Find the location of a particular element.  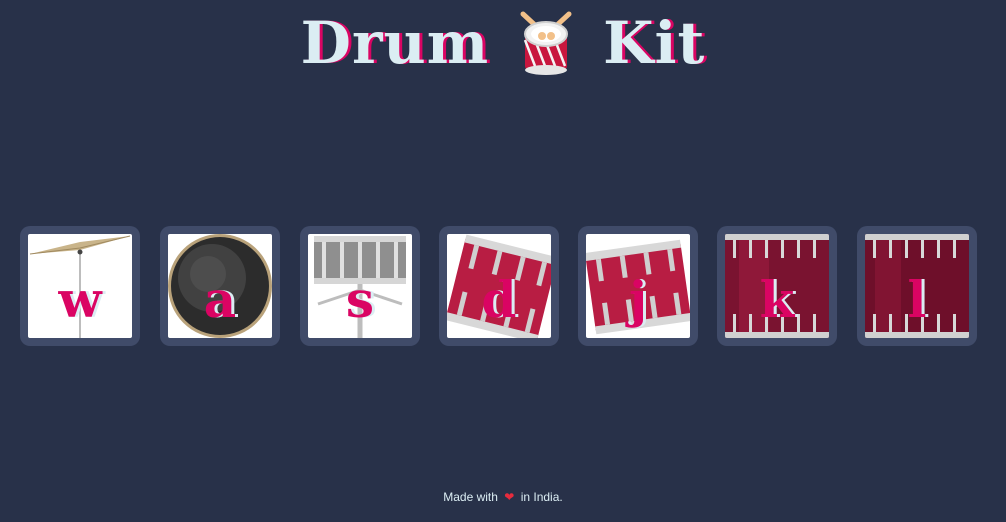

drum-key-s: s is located at coordinates (360, 286).